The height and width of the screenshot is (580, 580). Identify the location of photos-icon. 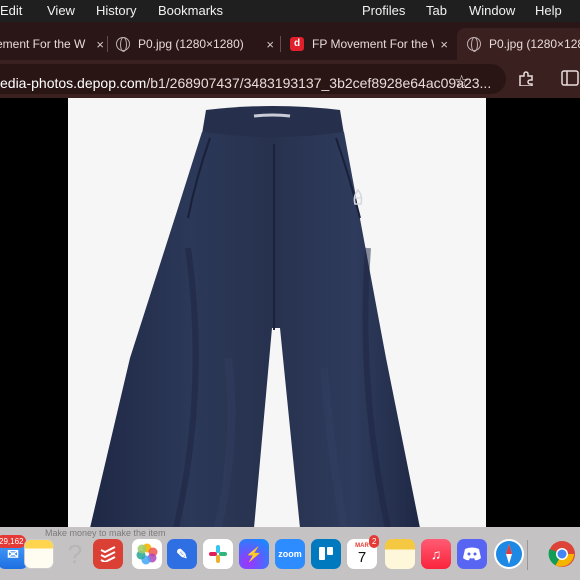
(147, 554).